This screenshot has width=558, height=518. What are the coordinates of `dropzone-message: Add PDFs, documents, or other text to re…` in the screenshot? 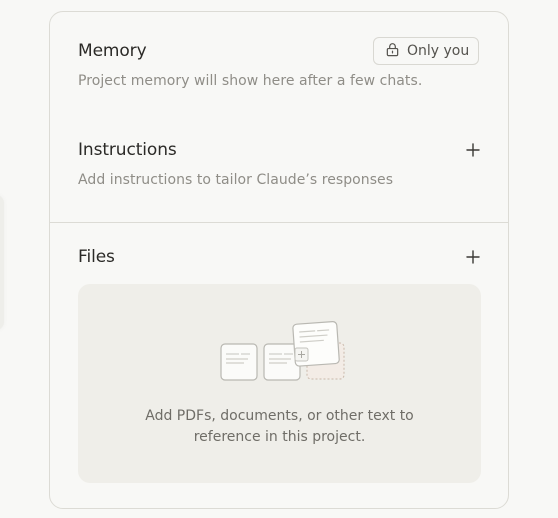 It's located at (279, 427).